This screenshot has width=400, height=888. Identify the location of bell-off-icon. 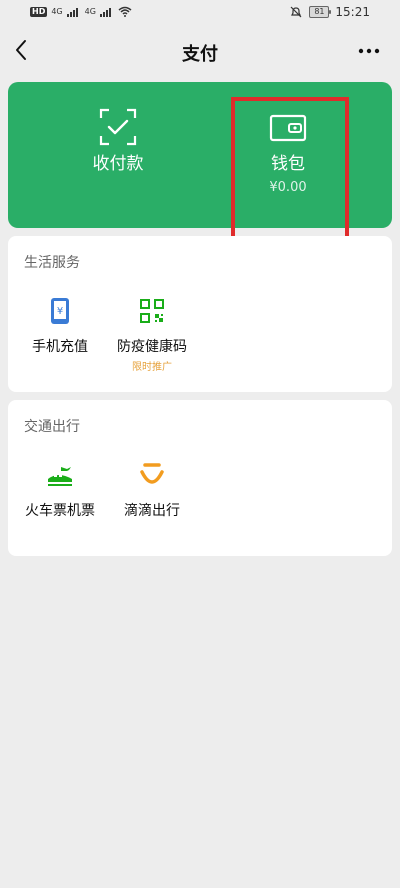
(296, 12).